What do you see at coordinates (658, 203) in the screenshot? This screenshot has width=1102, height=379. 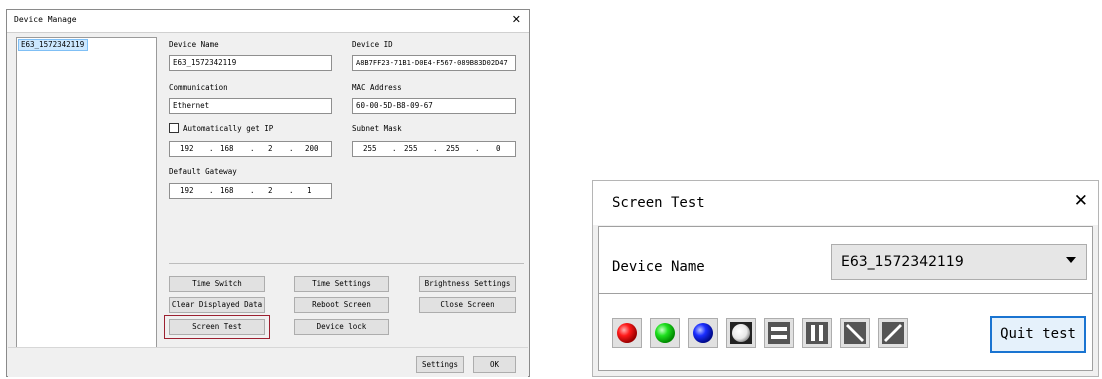 I see `window-title: Screen Test` at bounding box center [658, 203].